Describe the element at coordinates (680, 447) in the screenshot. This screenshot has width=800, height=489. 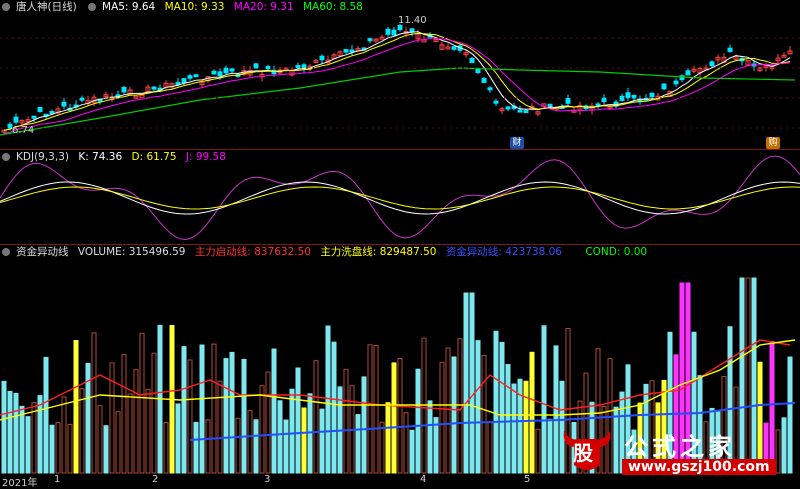
I see `watermark-name: 公式之家` at that location.